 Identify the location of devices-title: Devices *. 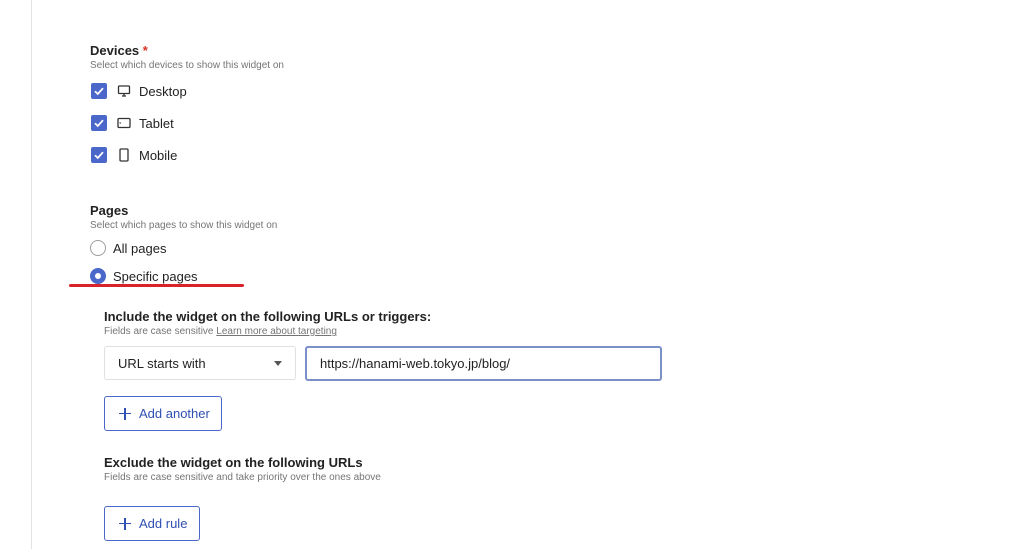
(119, 50).